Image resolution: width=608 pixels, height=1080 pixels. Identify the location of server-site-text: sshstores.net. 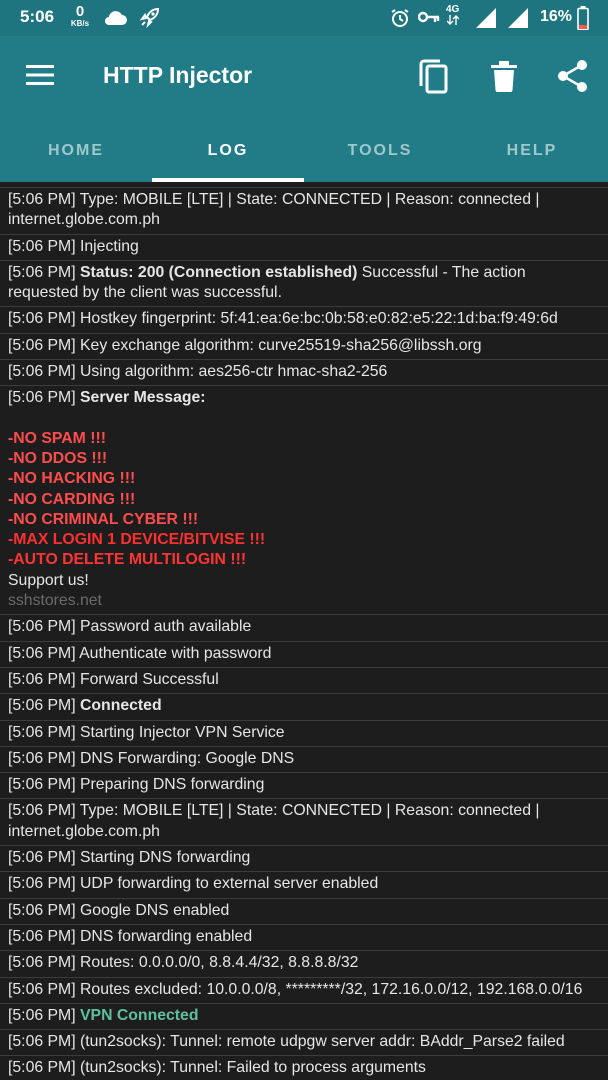
(55, 601).